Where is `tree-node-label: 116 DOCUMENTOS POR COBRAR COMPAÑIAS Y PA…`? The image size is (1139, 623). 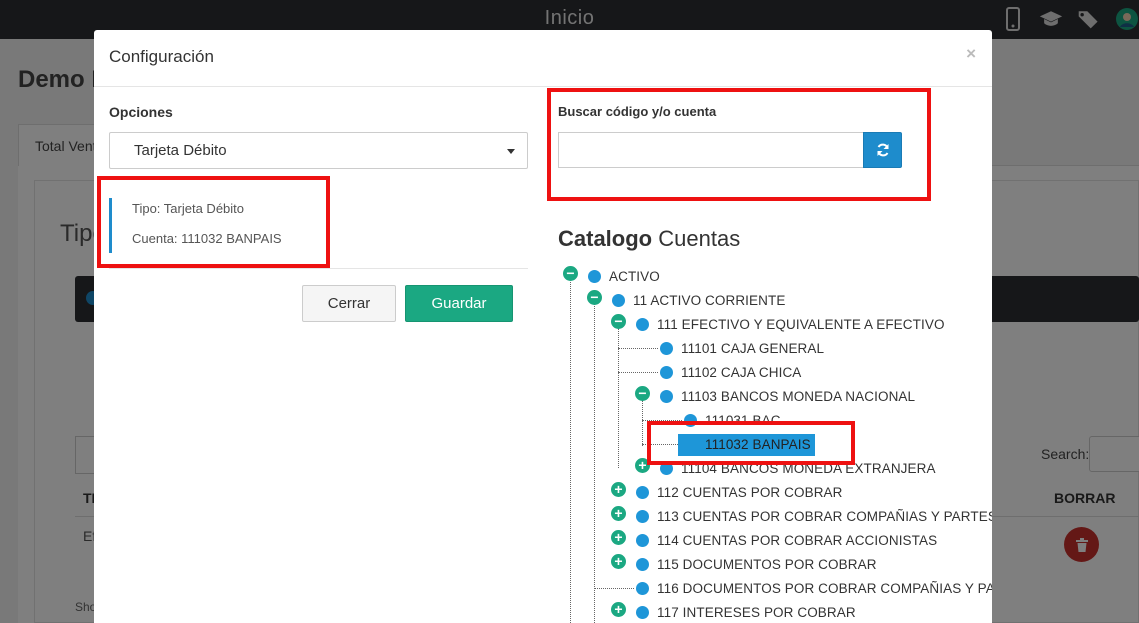 tree-node-label: 116 DOCUMENTOS POR COBRAR COMPAÑIAS Y PA… is located at coordinates (824, 588).